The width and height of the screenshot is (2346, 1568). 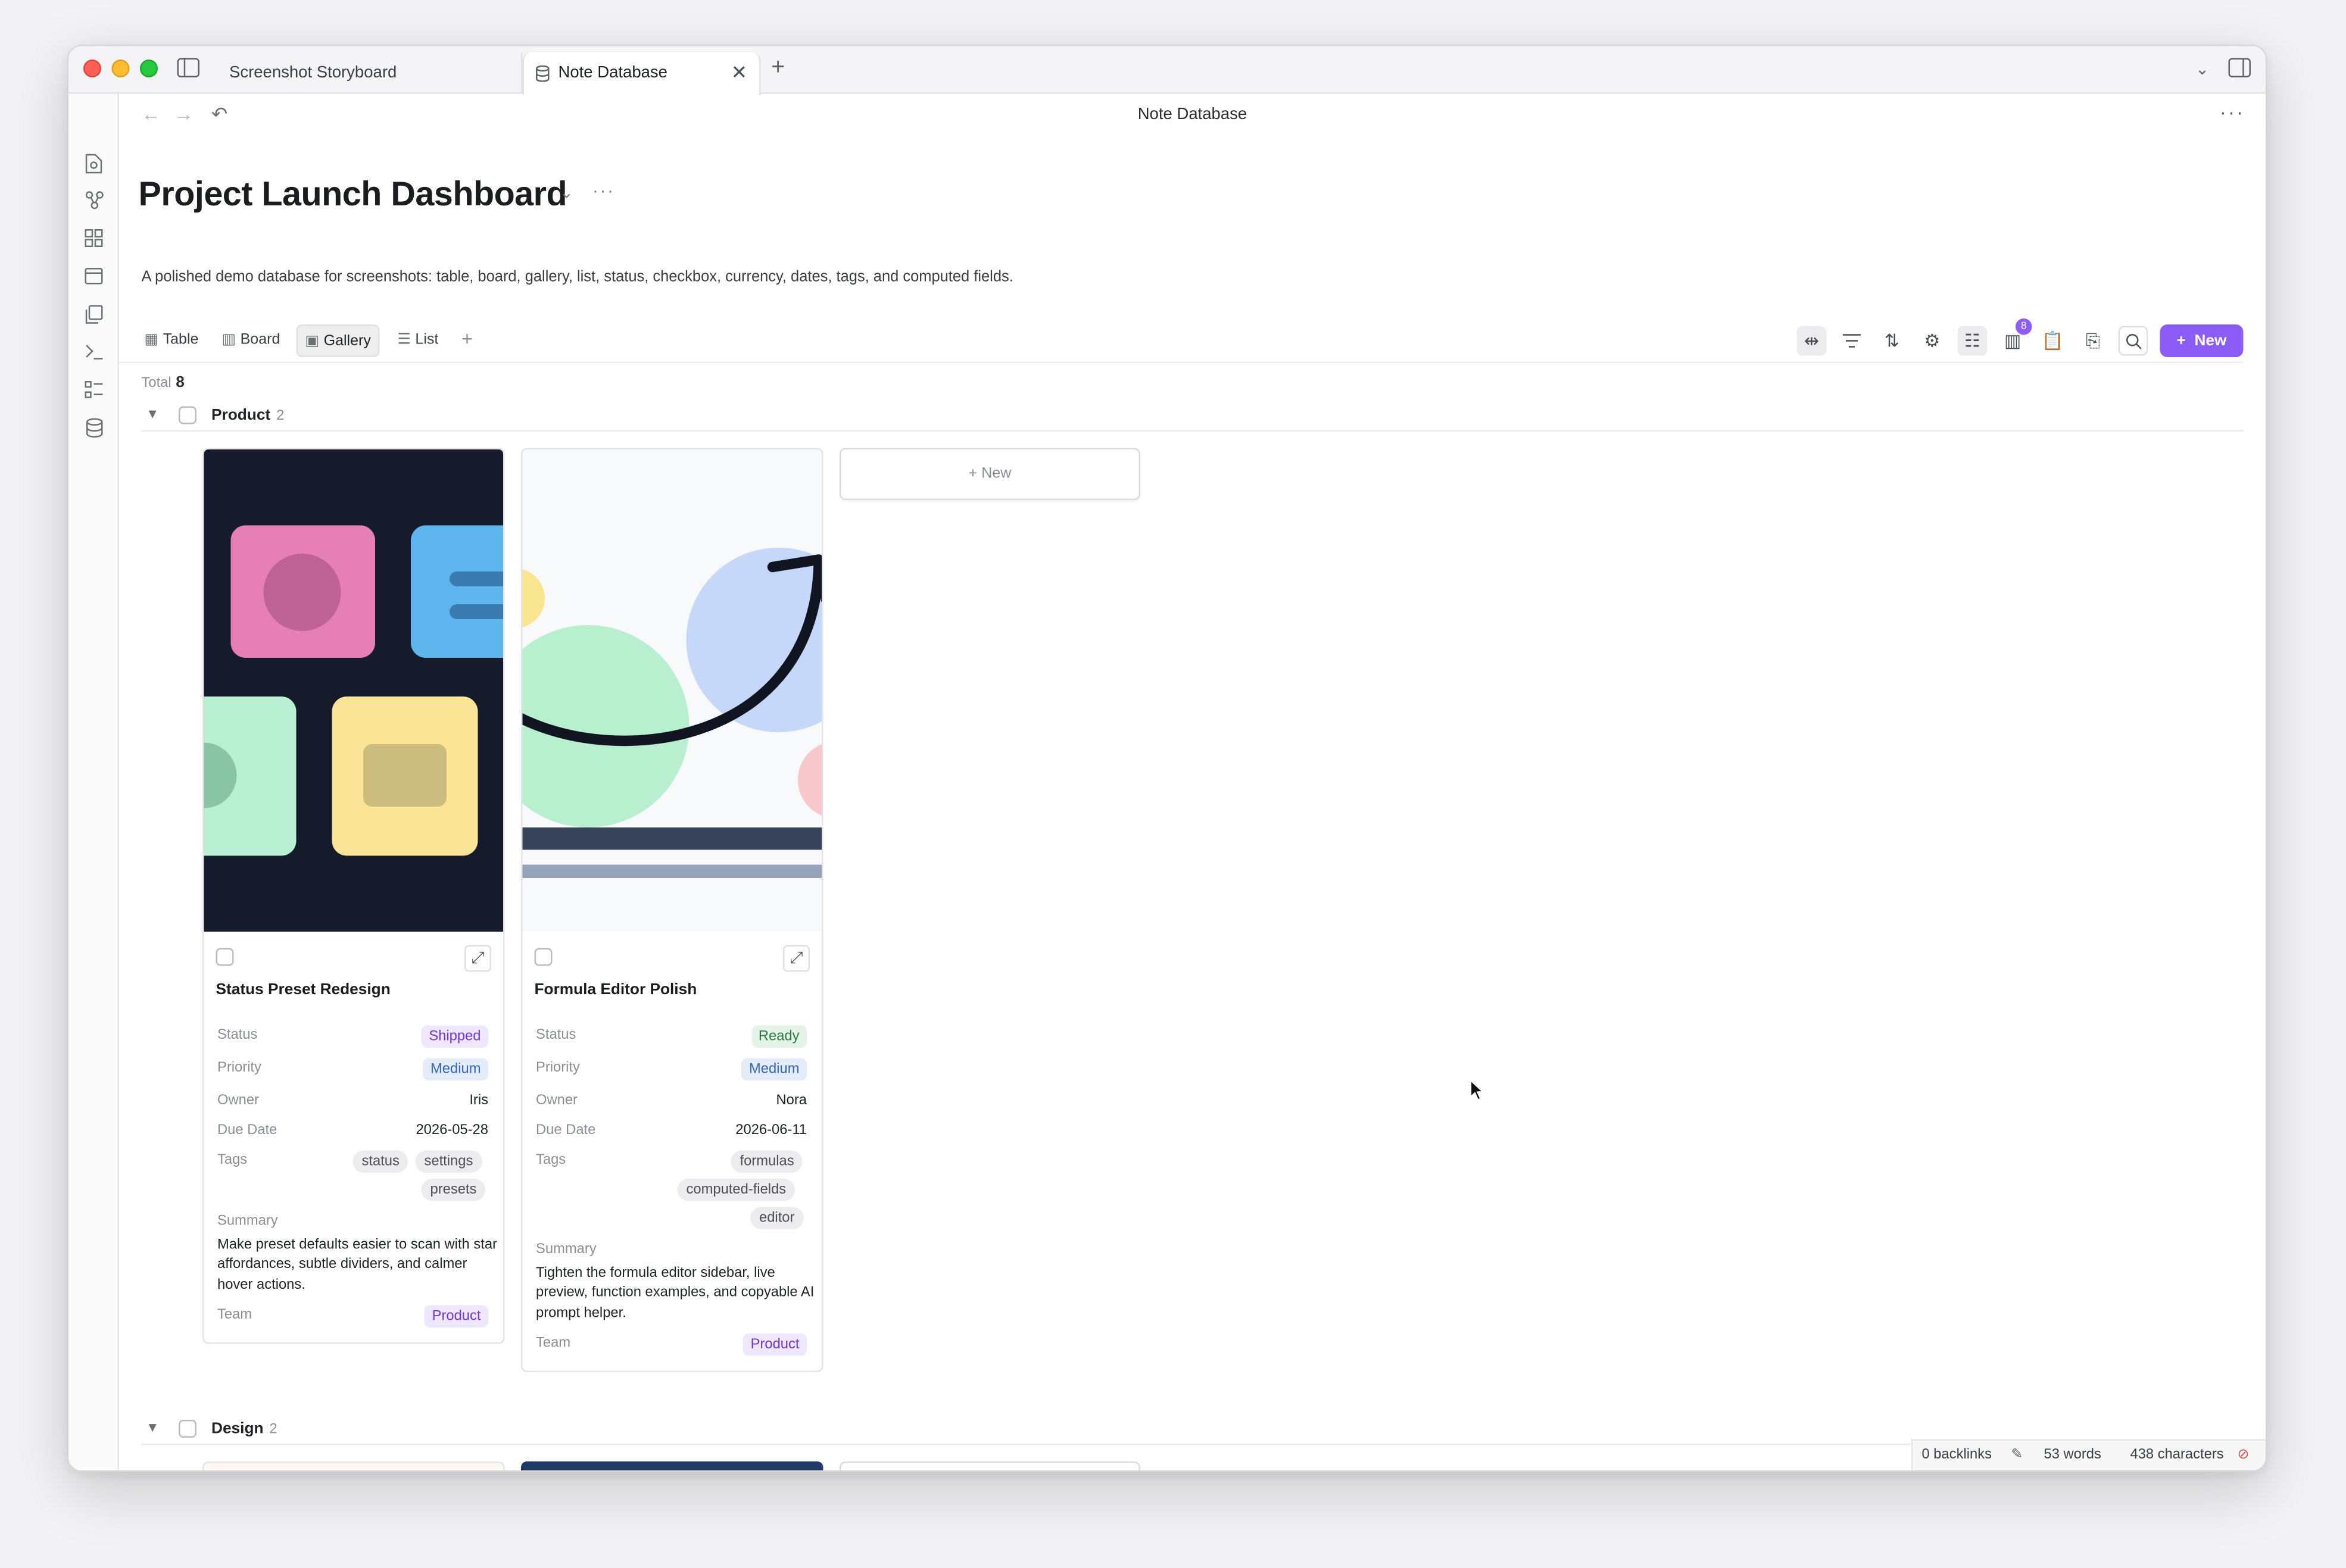 I want to click on due-date-value: 2026-06-11, so click(x=771, y=1130).